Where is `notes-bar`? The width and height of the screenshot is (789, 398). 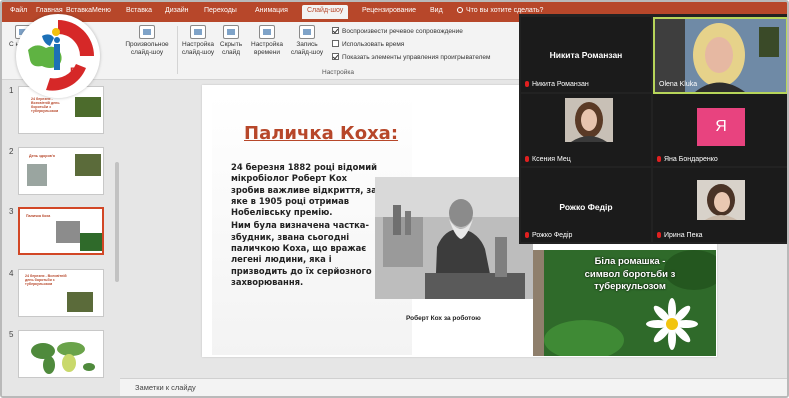 notes-bar is located at coordinates (453, 387).